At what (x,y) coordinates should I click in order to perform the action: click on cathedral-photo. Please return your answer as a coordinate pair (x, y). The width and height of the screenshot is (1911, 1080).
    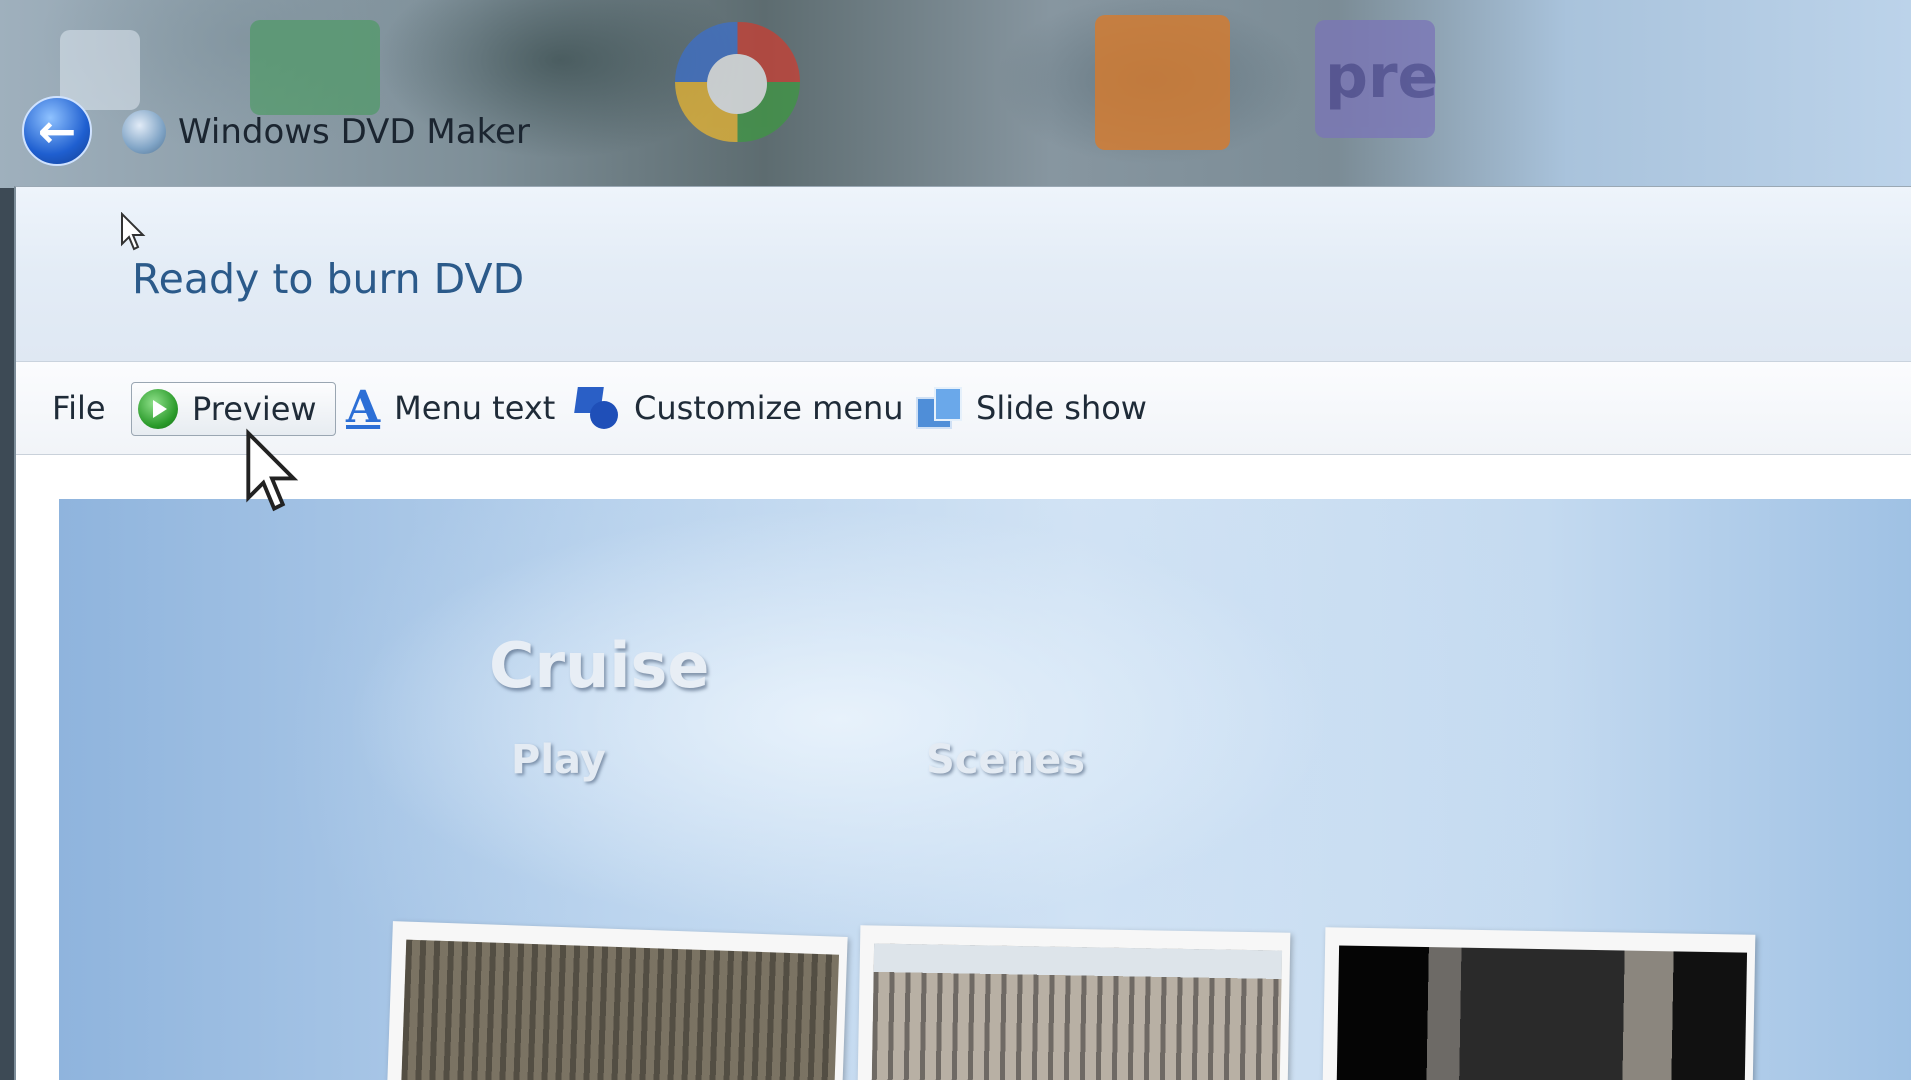
    Looking at the image, I should click on (1077, 1011).